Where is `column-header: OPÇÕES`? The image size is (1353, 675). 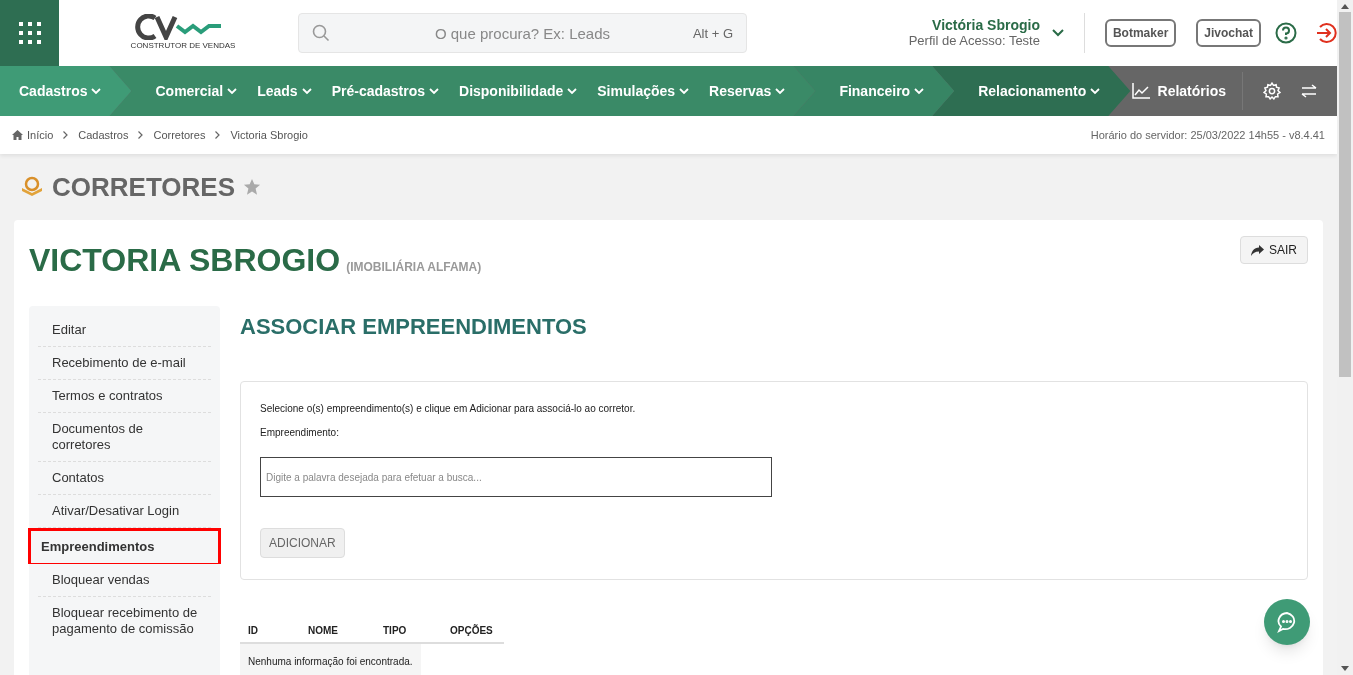 column-header: OPÇÕES is located at coordinates (471, 630).